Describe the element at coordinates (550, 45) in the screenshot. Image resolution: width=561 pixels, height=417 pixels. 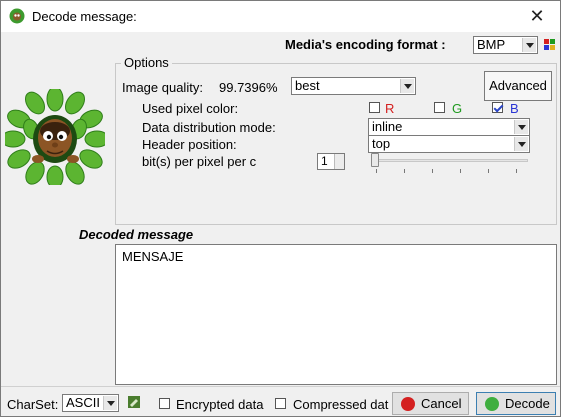
I see `palette-icon` at that location.